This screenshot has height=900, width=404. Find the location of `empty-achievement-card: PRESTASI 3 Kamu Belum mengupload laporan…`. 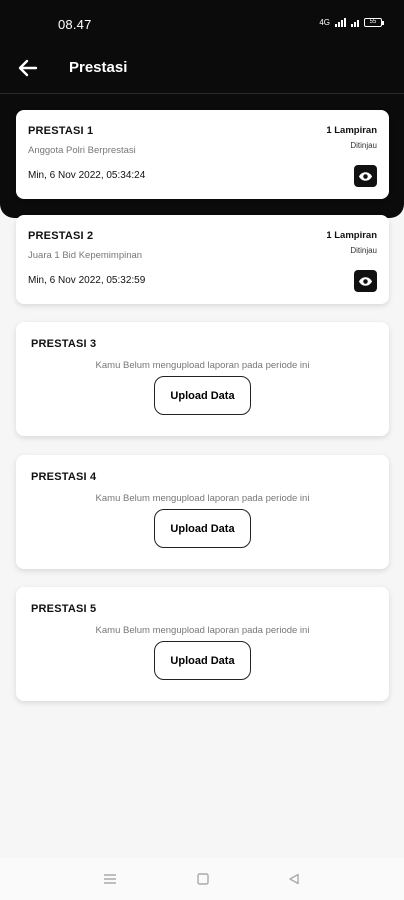

empty-achievement-card: PRESTASI 3 Kamu Belum mengupload laporan… is located at coordinates (202, 379).